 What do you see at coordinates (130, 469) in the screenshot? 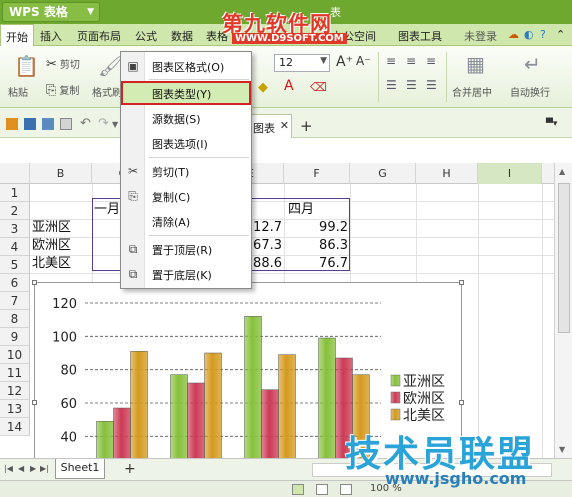
I see `add-sheet-icon: +` at bounding box center [130, 469].